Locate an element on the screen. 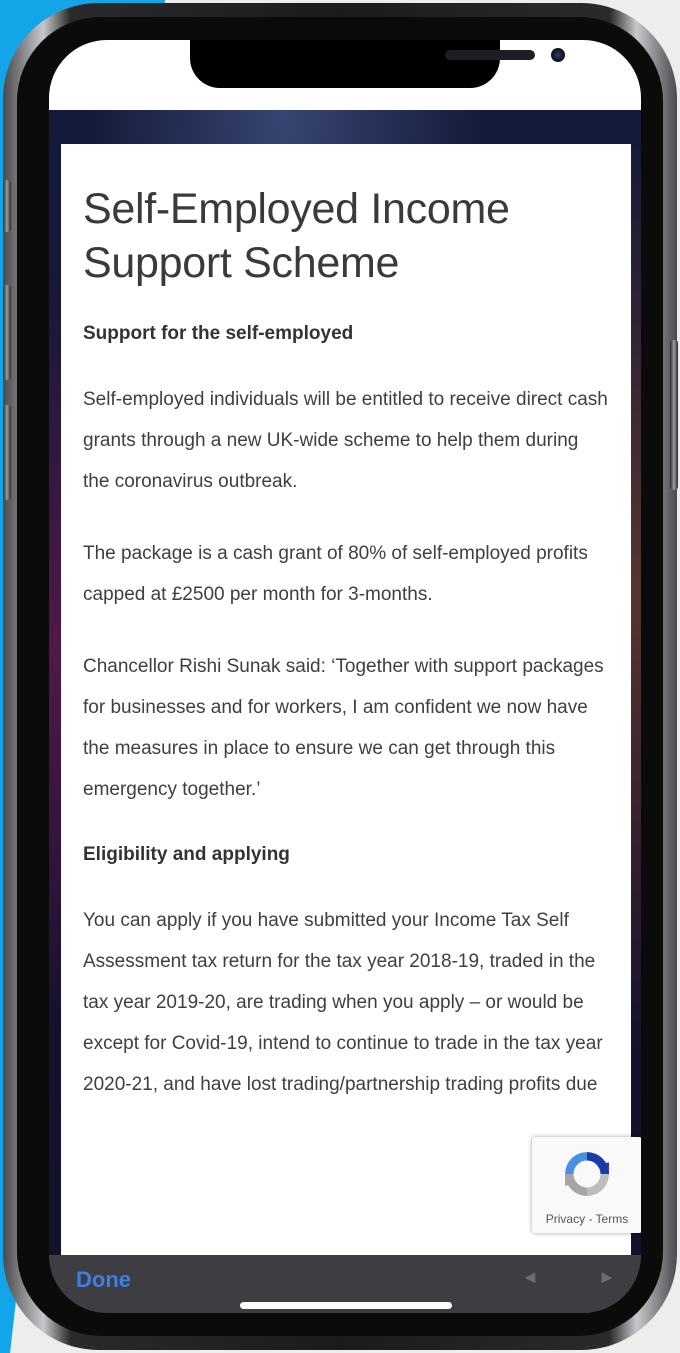 This screenshot has height=1353, width=680. next-arrow-icon: ► is located at coordinates (607, 1277).